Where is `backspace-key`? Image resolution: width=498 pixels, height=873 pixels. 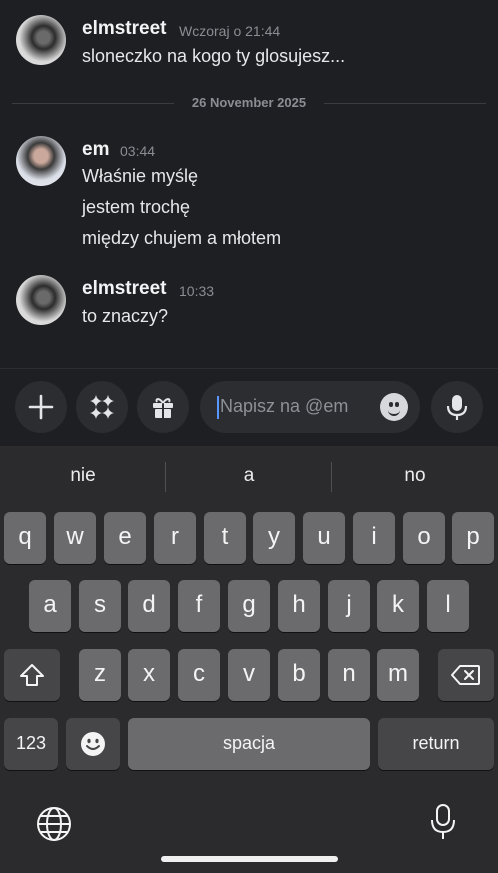
backspace-key is located at coordinates (466, 675).